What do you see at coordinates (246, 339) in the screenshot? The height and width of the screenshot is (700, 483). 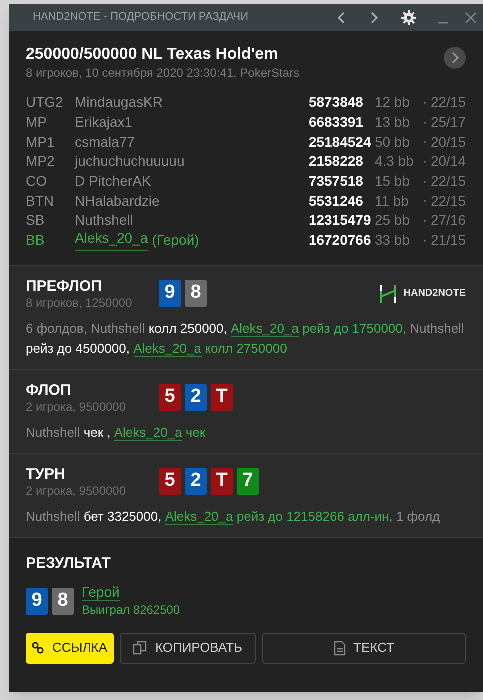 I see `action-line: 6 фолдов, Nuthshell колл 250000, Aleks_20_a рейз до 1750000, Nuthshell рейз до 4500000, Aleks_20_a колл 2750000` at bounding box center [246, 339].